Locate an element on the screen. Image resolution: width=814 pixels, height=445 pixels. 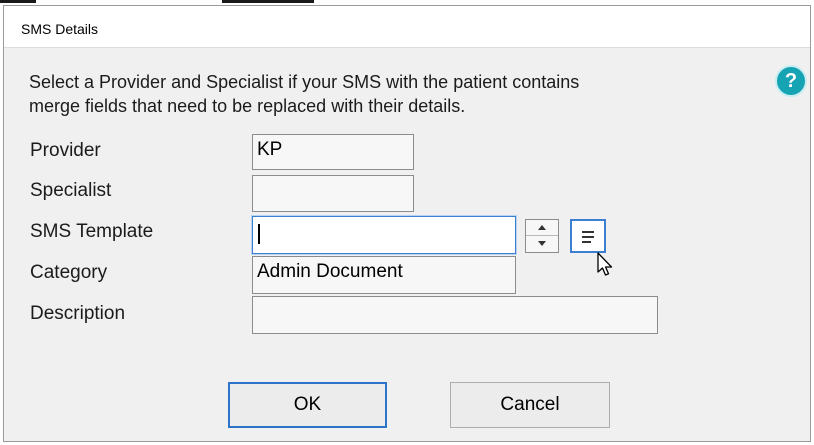
text-caret is located at coordinates (259, 234).